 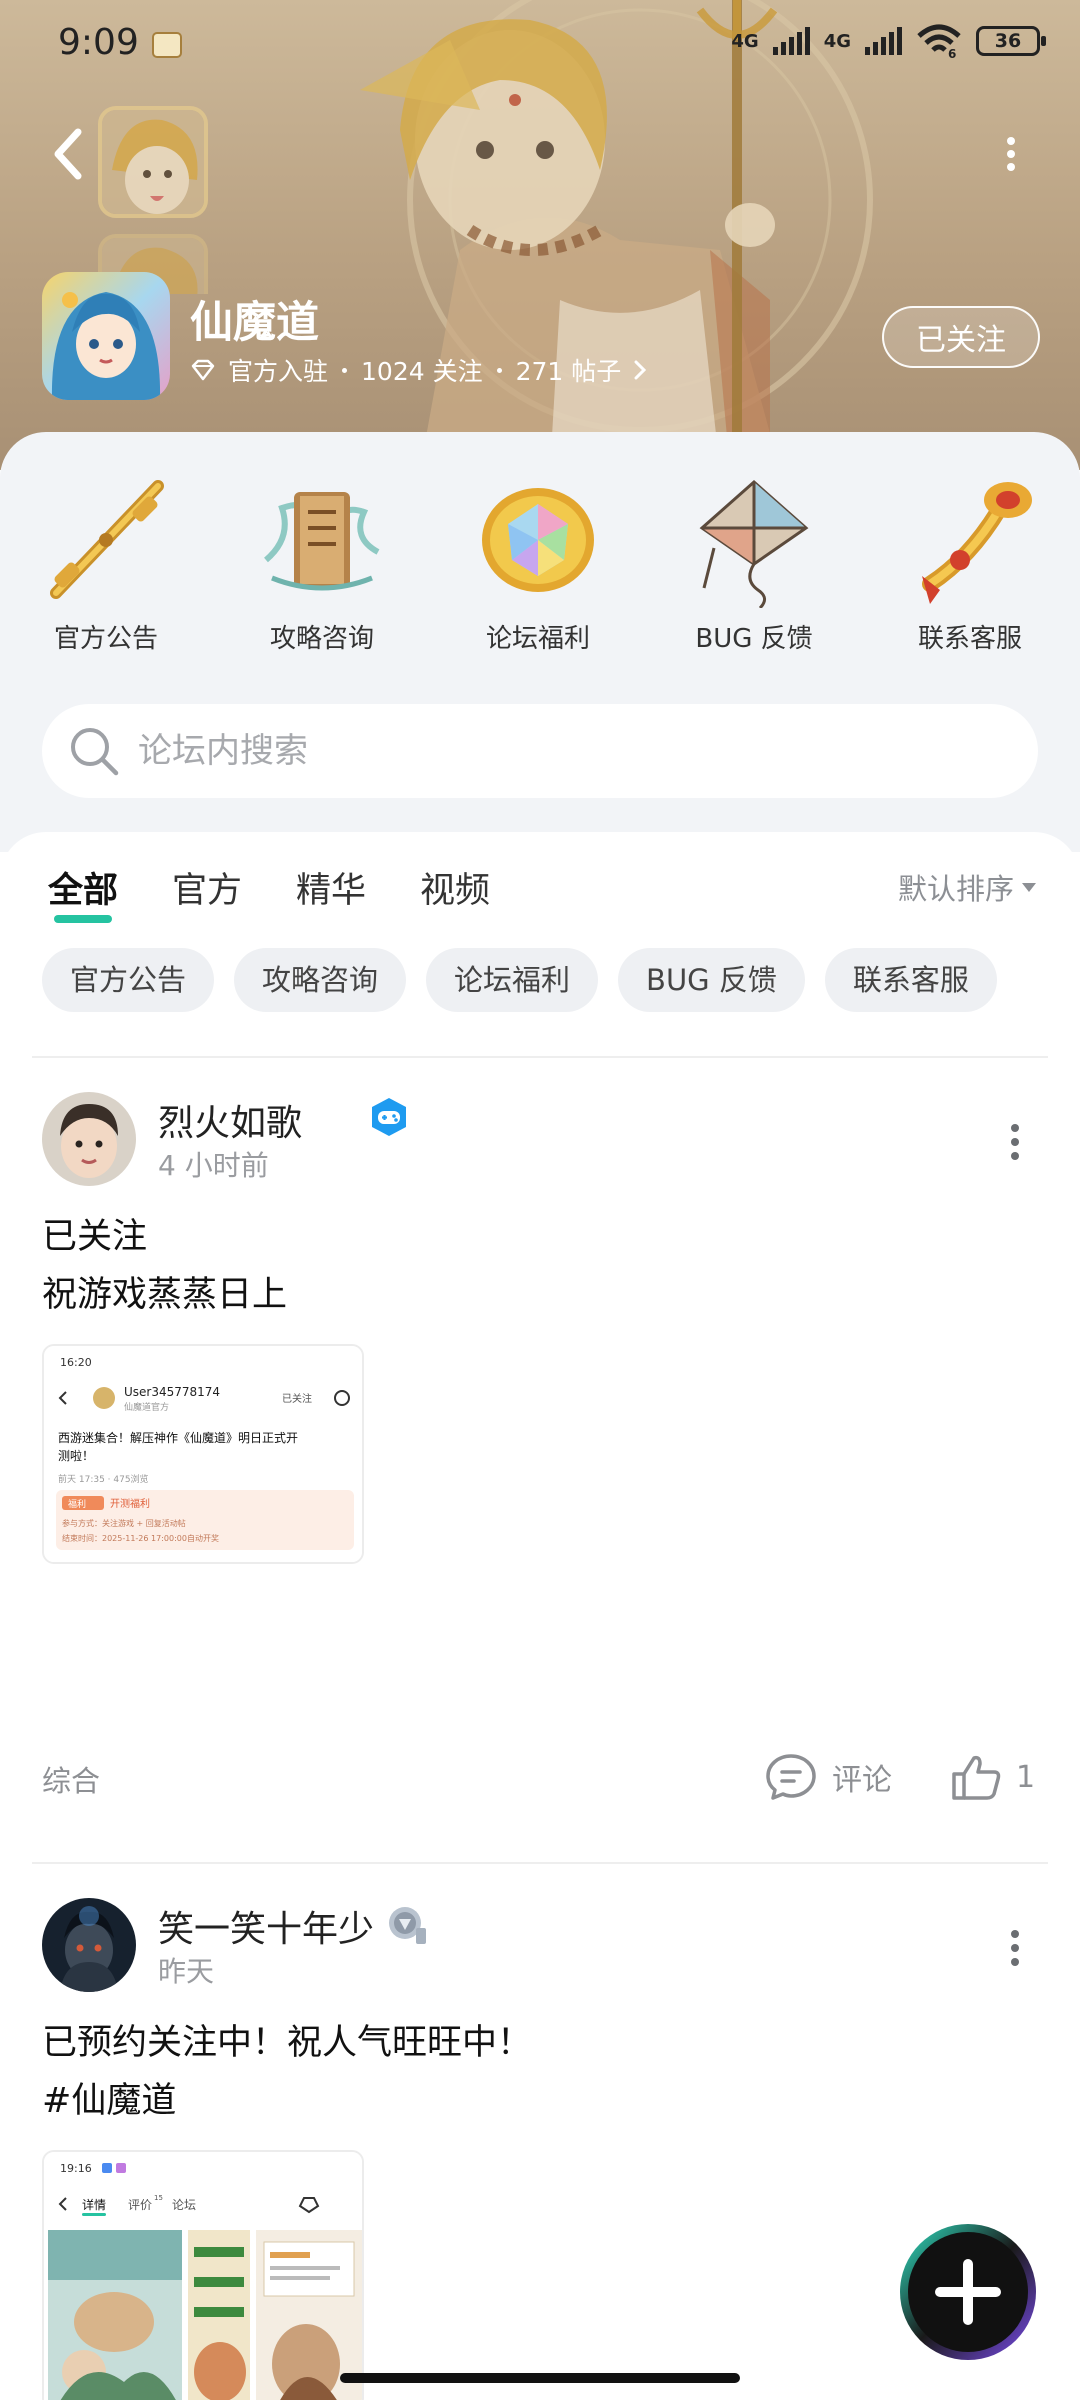 I want to click on header-thumbnail, so click(x=153, y=162).